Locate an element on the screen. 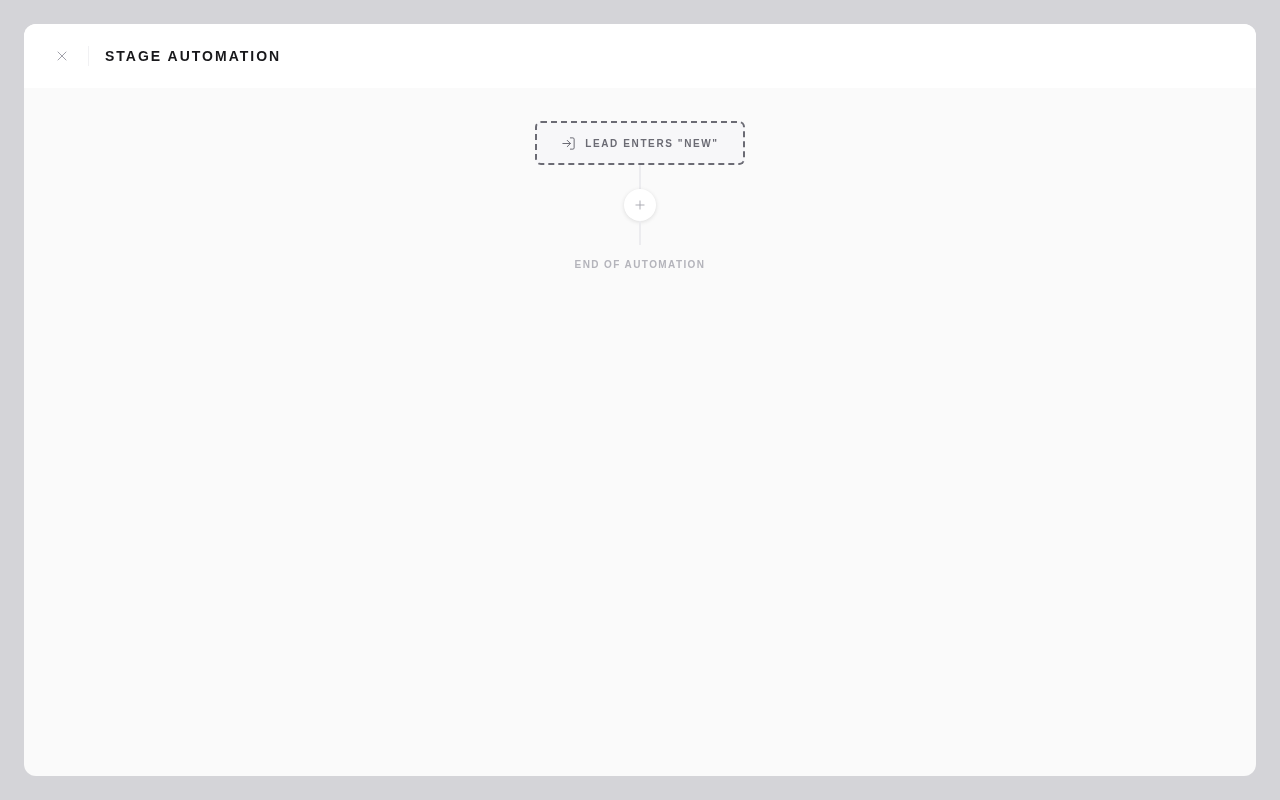 The width and height of the screenshot is (1280, 800). plus-icon is located at coordinates (640, 205).